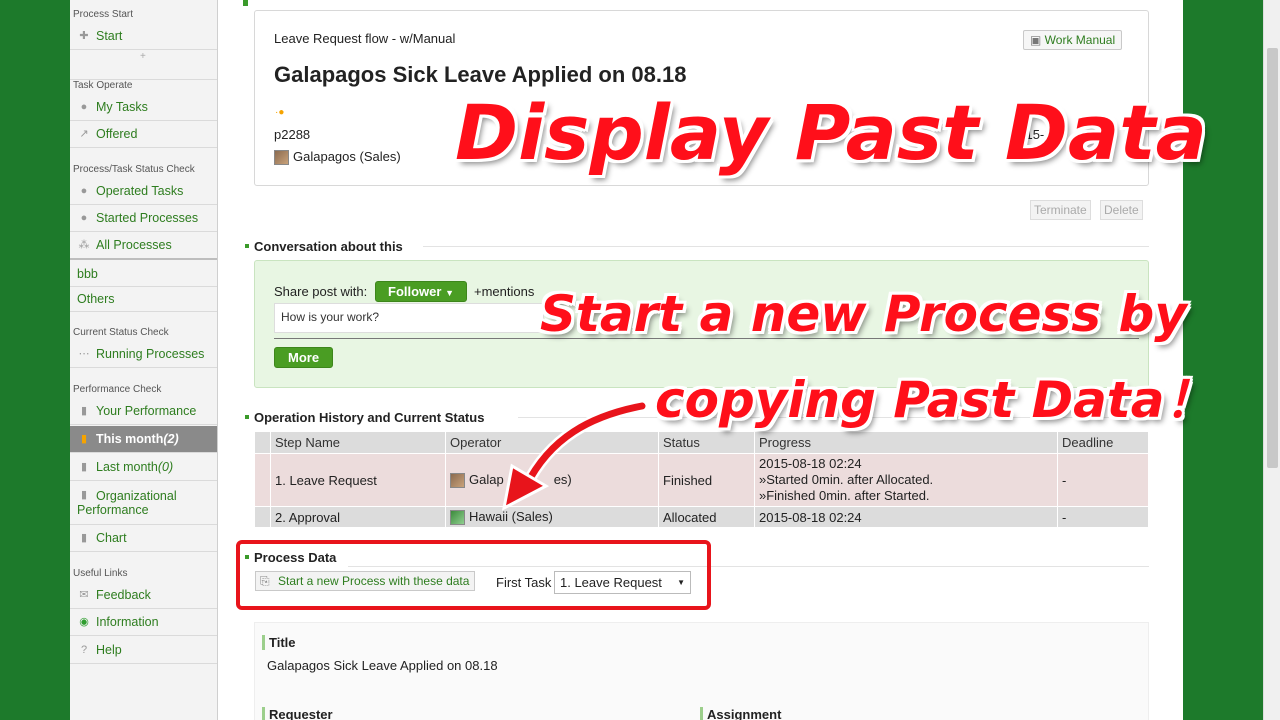  What do you see at coordinates (279, 642) in the screenshot?
I see `title-label: Title` at bounding box center [279, 642].